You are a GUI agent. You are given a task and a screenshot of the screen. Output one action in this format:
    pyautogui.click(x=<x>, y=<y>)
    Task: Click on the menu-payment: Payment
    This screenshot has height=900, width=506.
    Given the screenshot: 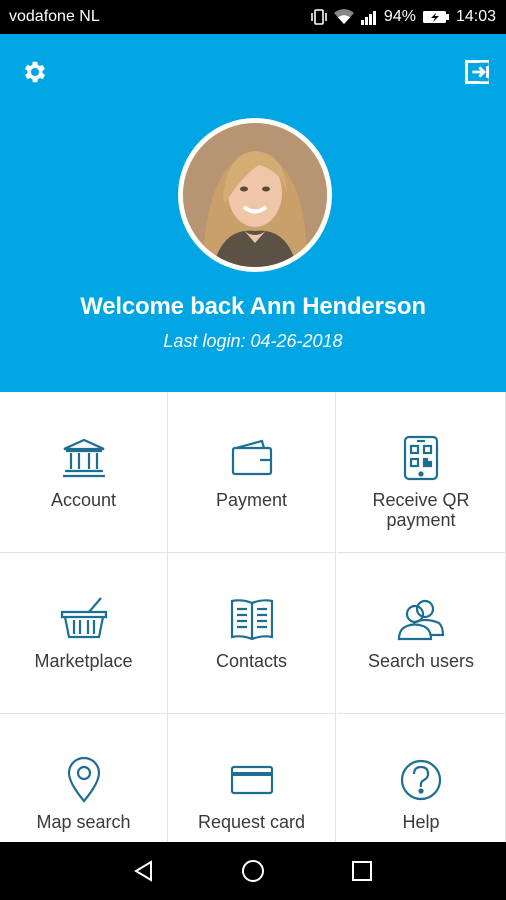 What is the action you would take?
    pyautogui.click(x=252, y=472)
    